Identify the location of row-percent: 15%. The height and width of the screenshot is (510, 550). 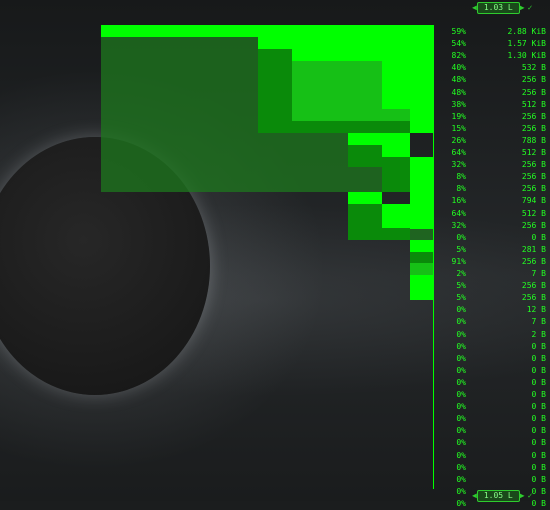
(458, 128).